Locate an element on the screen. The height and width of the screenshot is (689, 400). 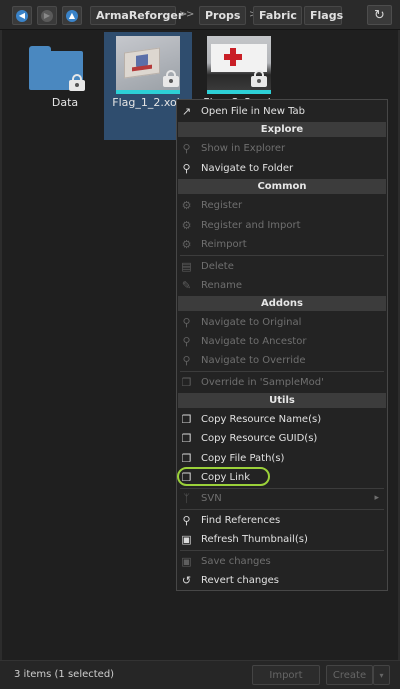
menu-section-utils: Utils is located at coordinates (282, 400).